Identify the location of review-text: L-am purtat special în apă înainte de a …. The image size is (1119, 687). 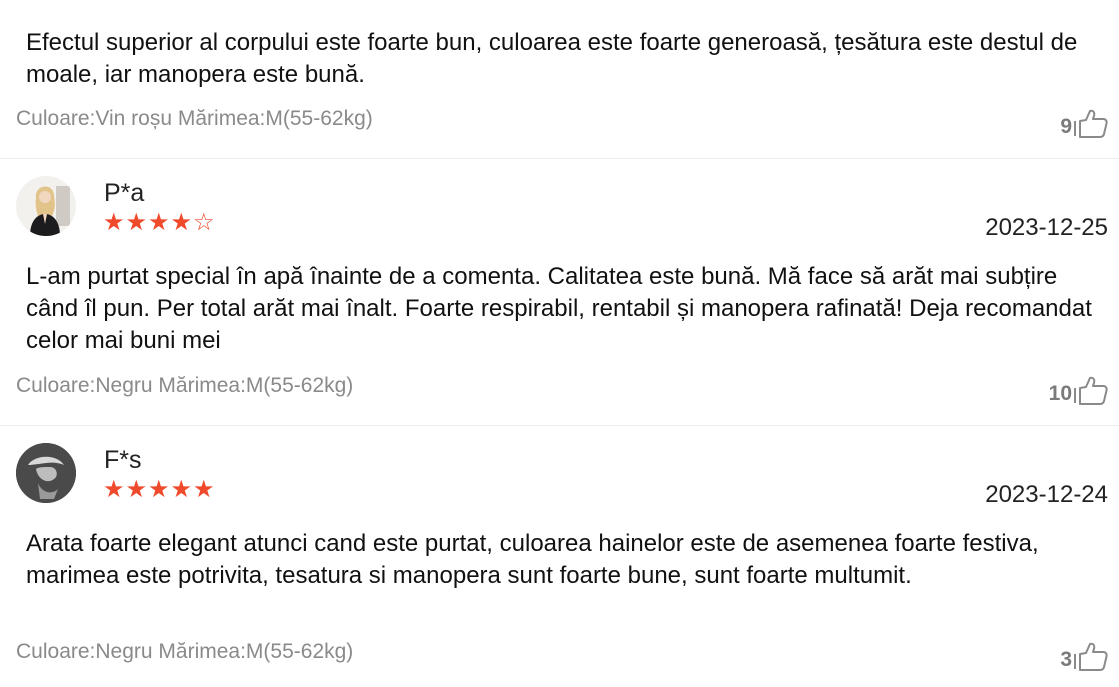
(559, 308).